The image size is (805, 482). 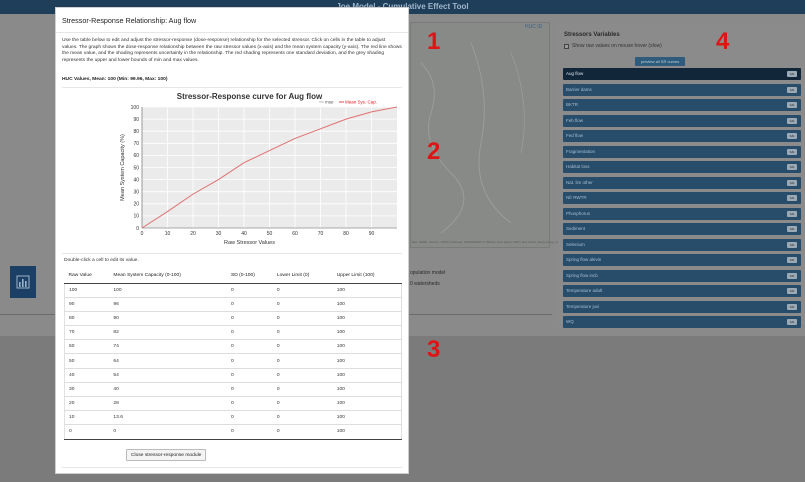 I want to click on stressor-item: Habitat loss S/E, so click(x=682, y=167).